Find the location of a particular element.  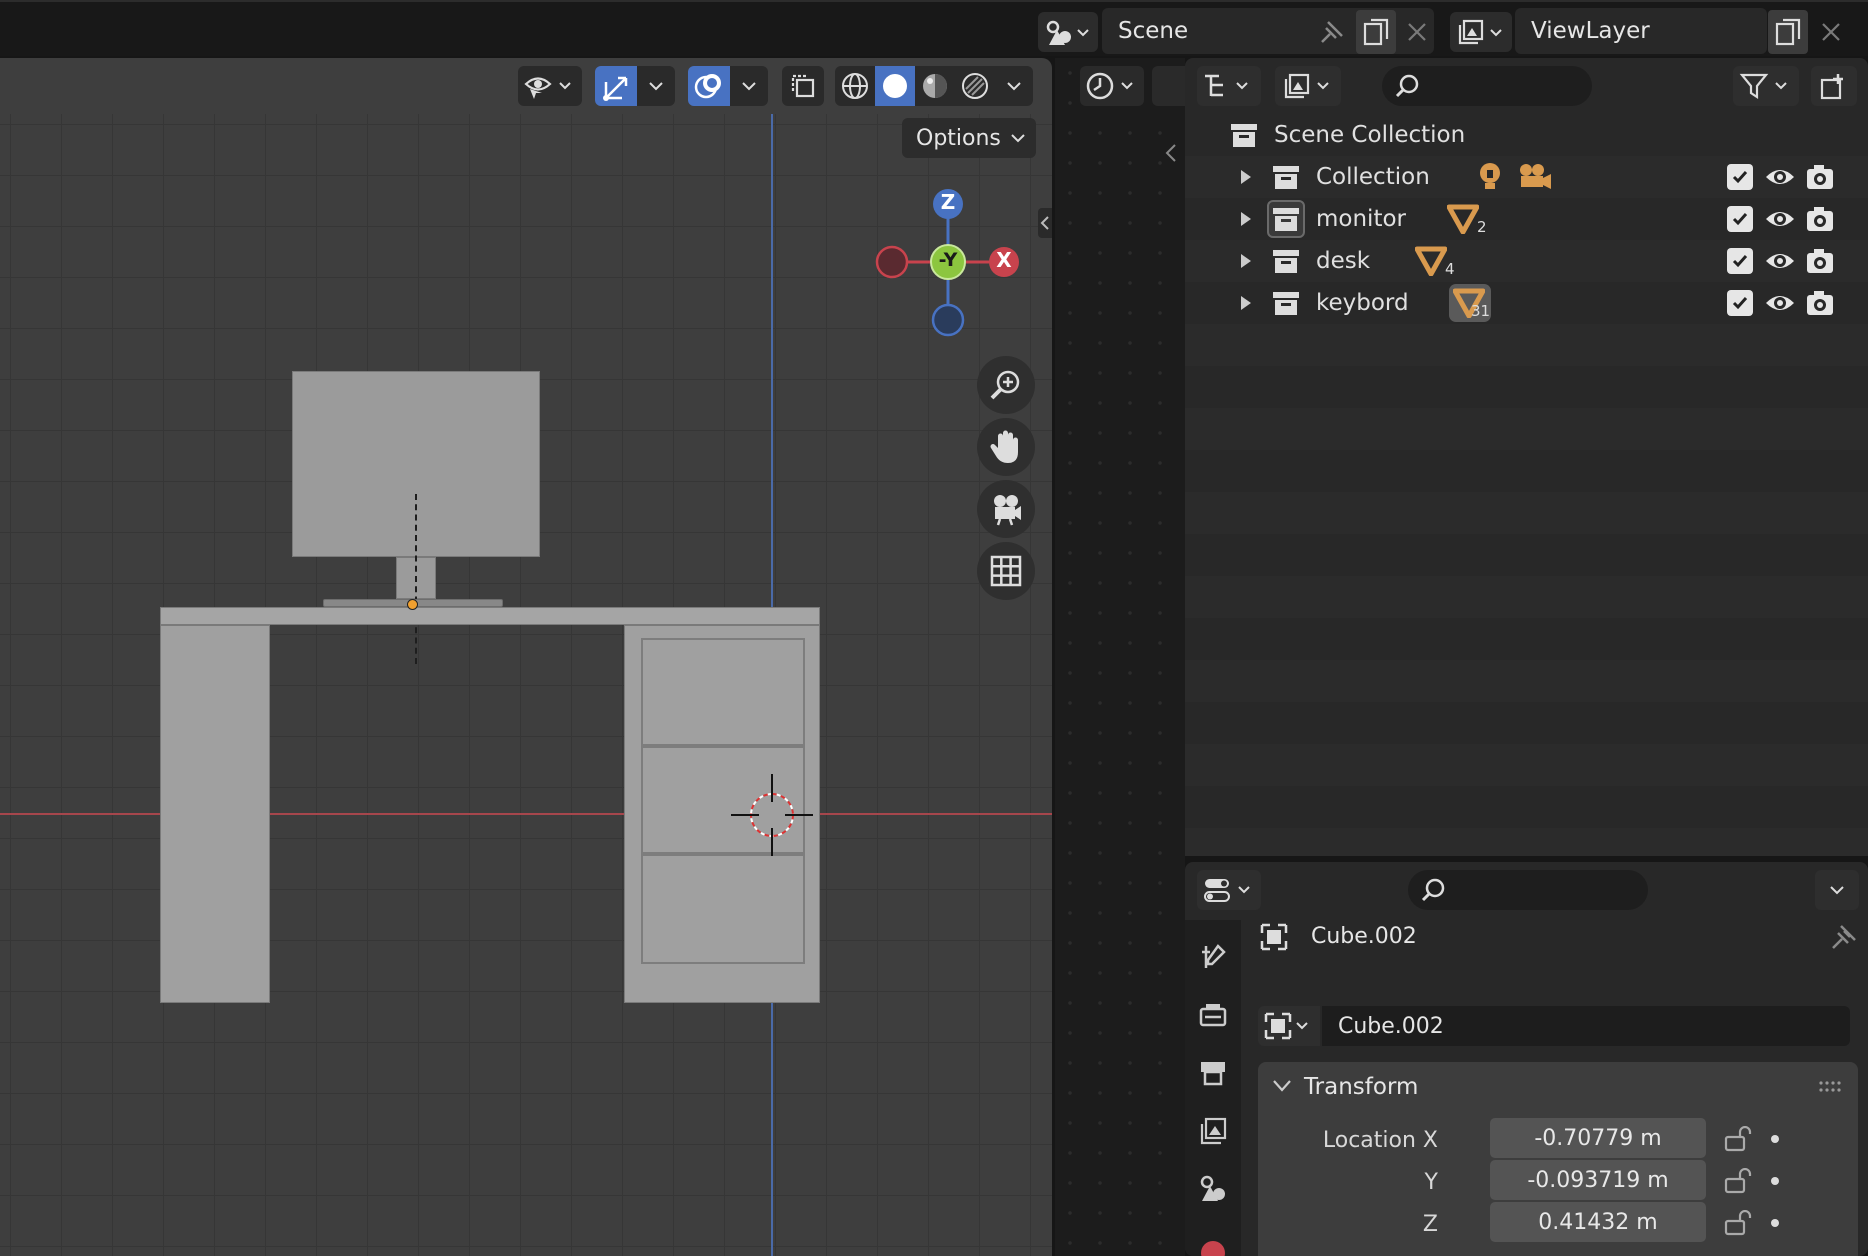

shading-dropdown is located at coordinates (1014, 86).